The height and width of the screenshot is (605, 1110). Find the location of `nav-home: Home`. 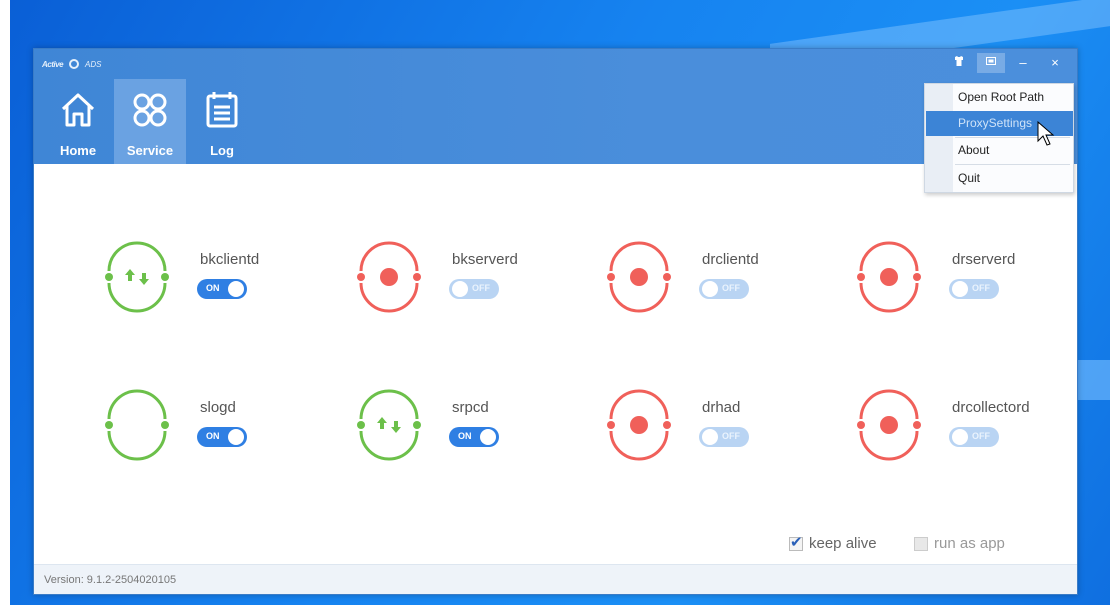

nav-home: Home is located at coordinates (78, 121).